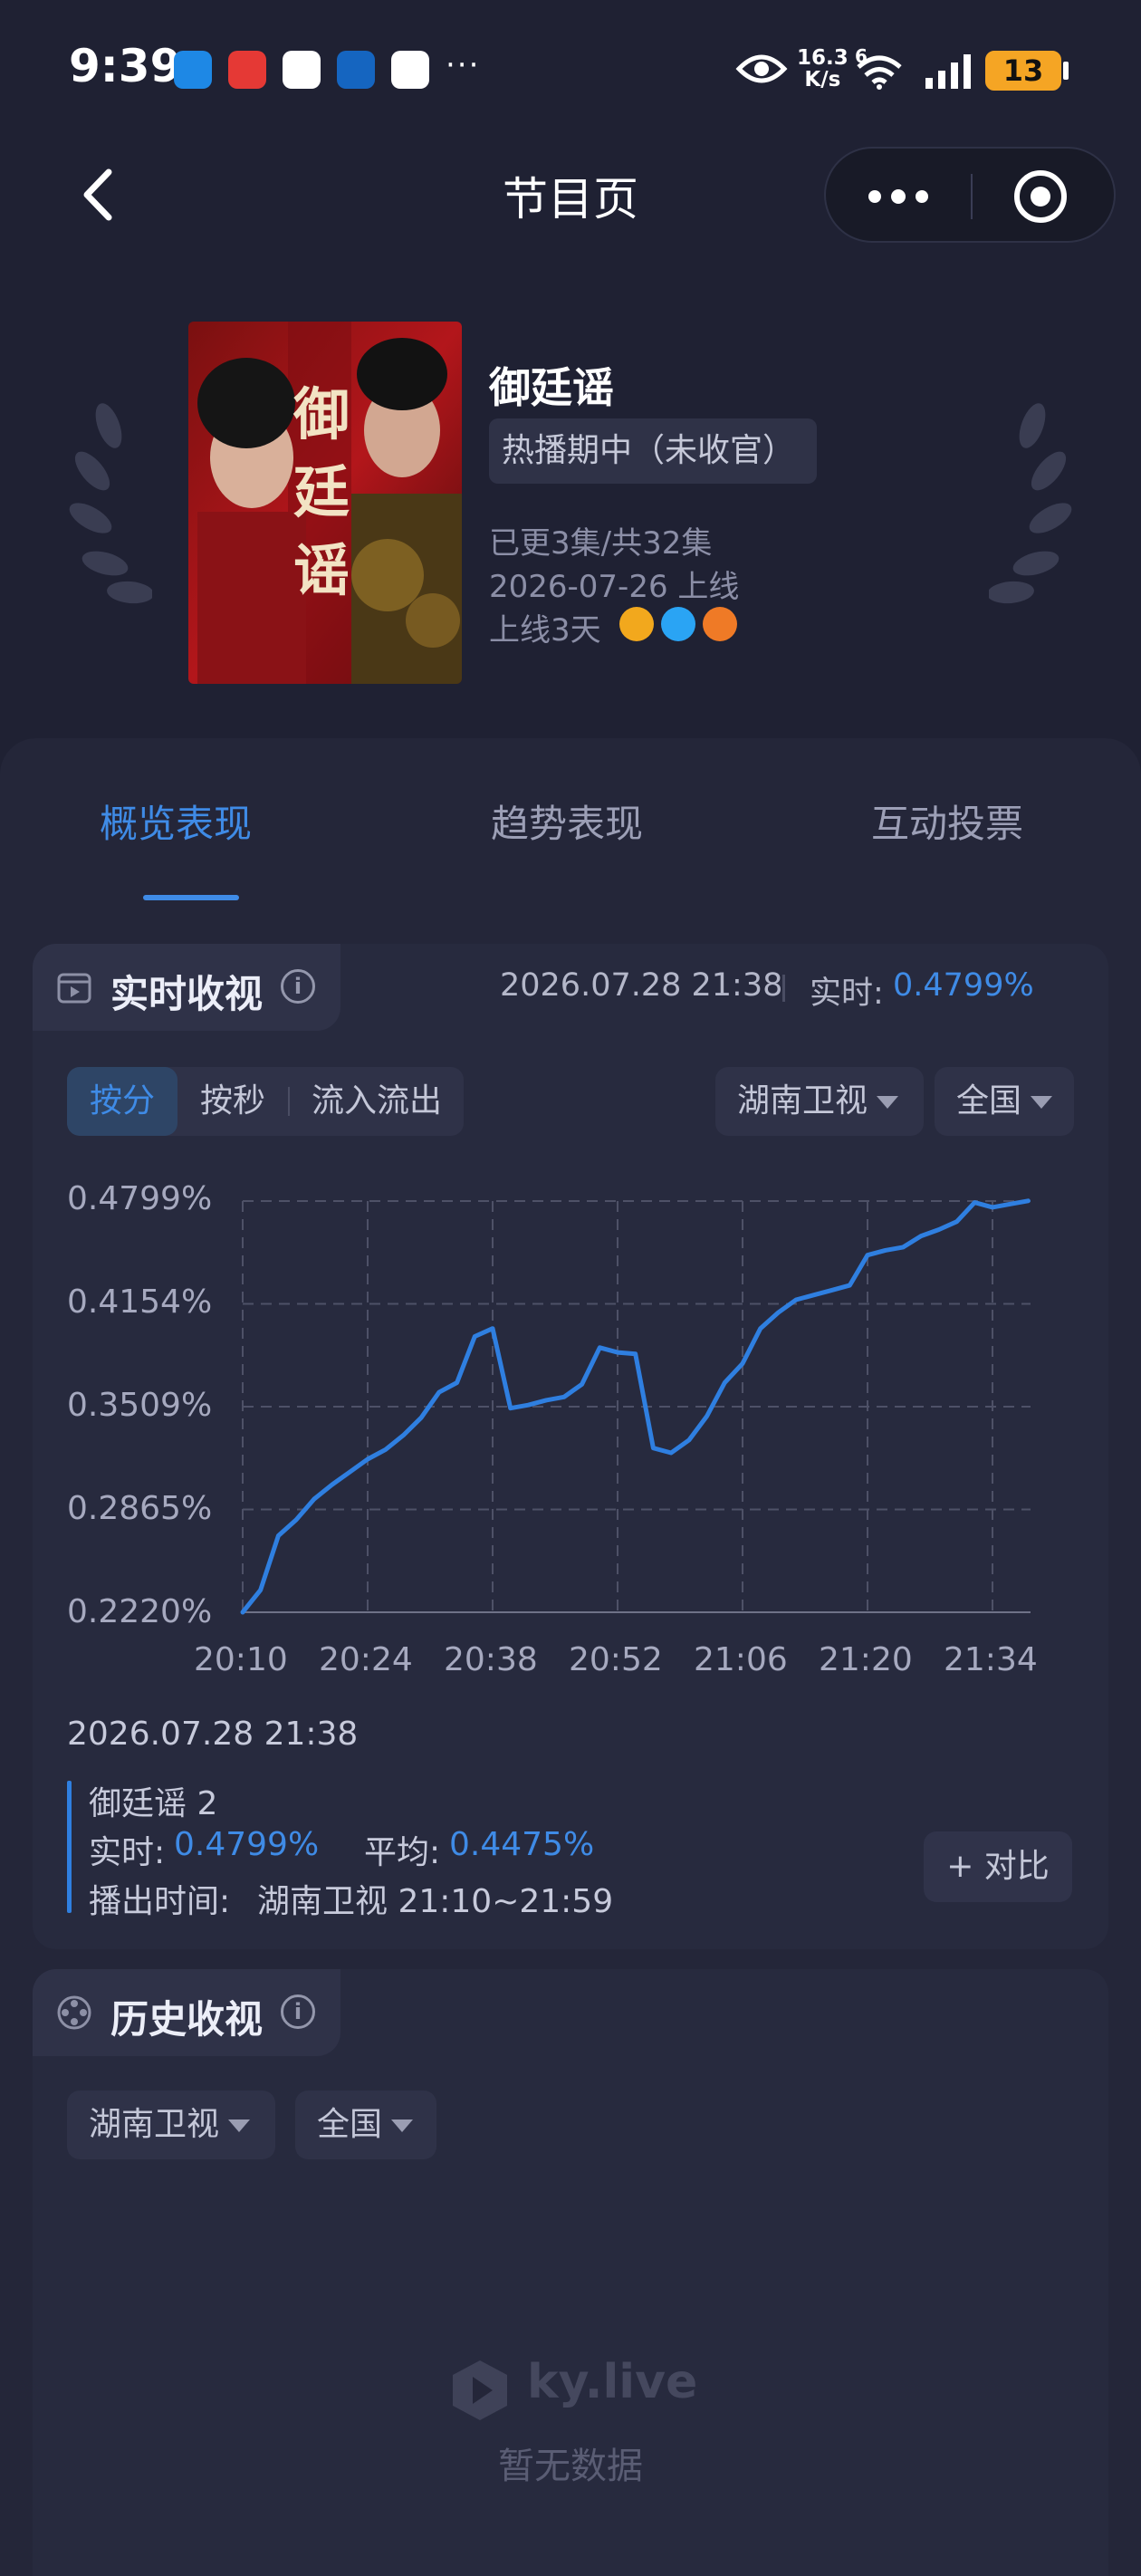  Describe the element at coordinates (128, 1852) in the screenshot. I see `live-label: 实时:` at that location.